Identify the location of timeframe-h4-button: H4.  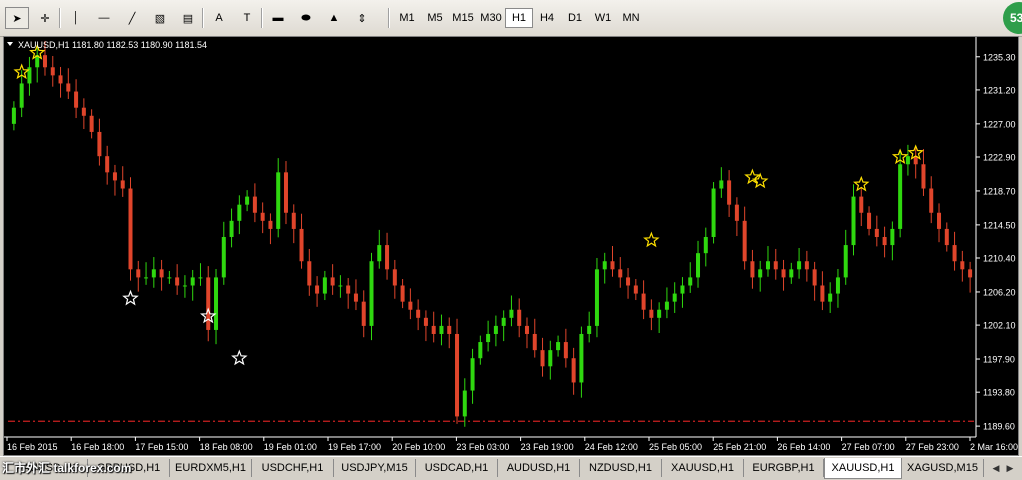
(547, 18).